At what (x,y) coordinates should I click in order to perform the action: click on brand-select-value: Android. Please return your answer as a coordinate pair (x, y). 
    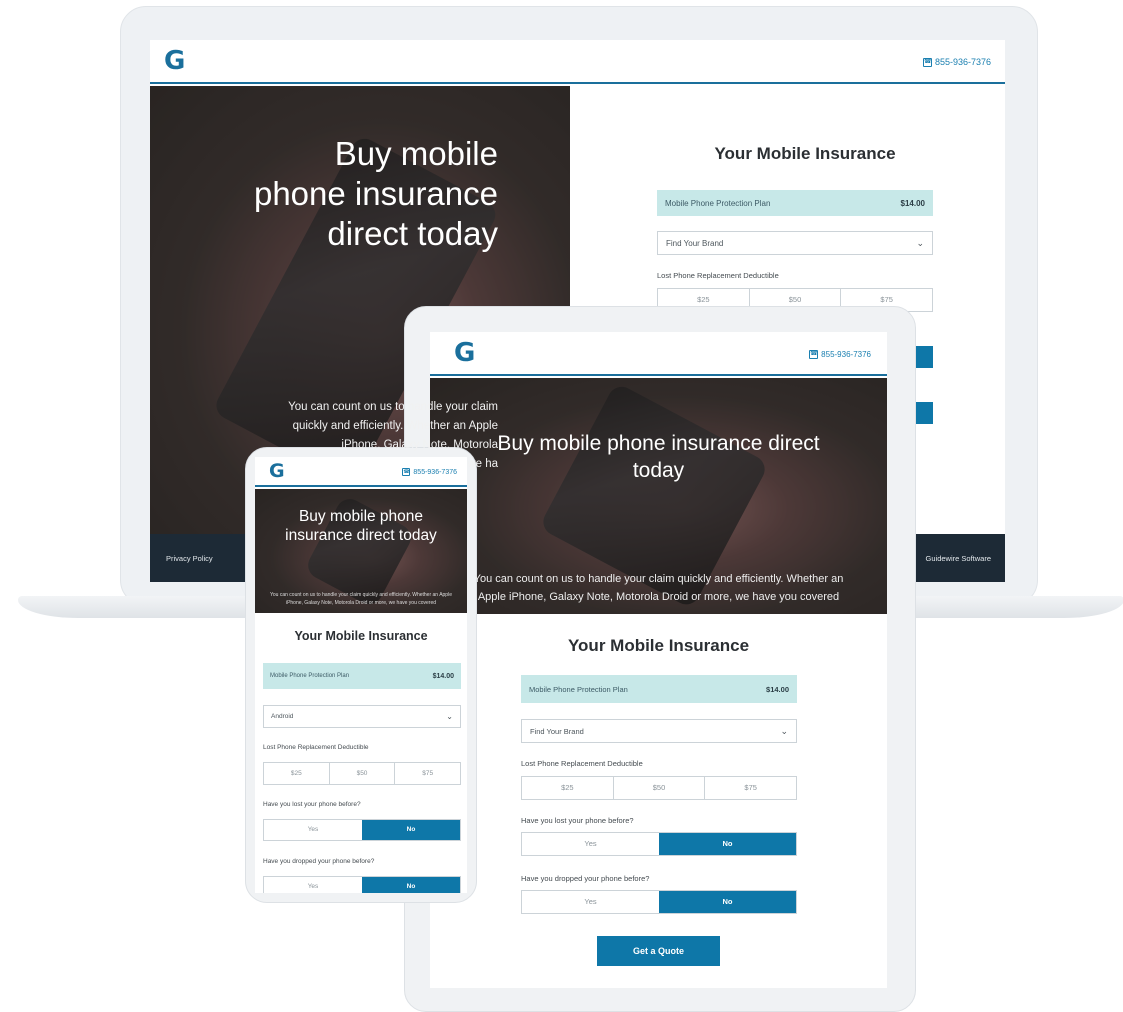
    Looking at the image, I should click on (282, 716).